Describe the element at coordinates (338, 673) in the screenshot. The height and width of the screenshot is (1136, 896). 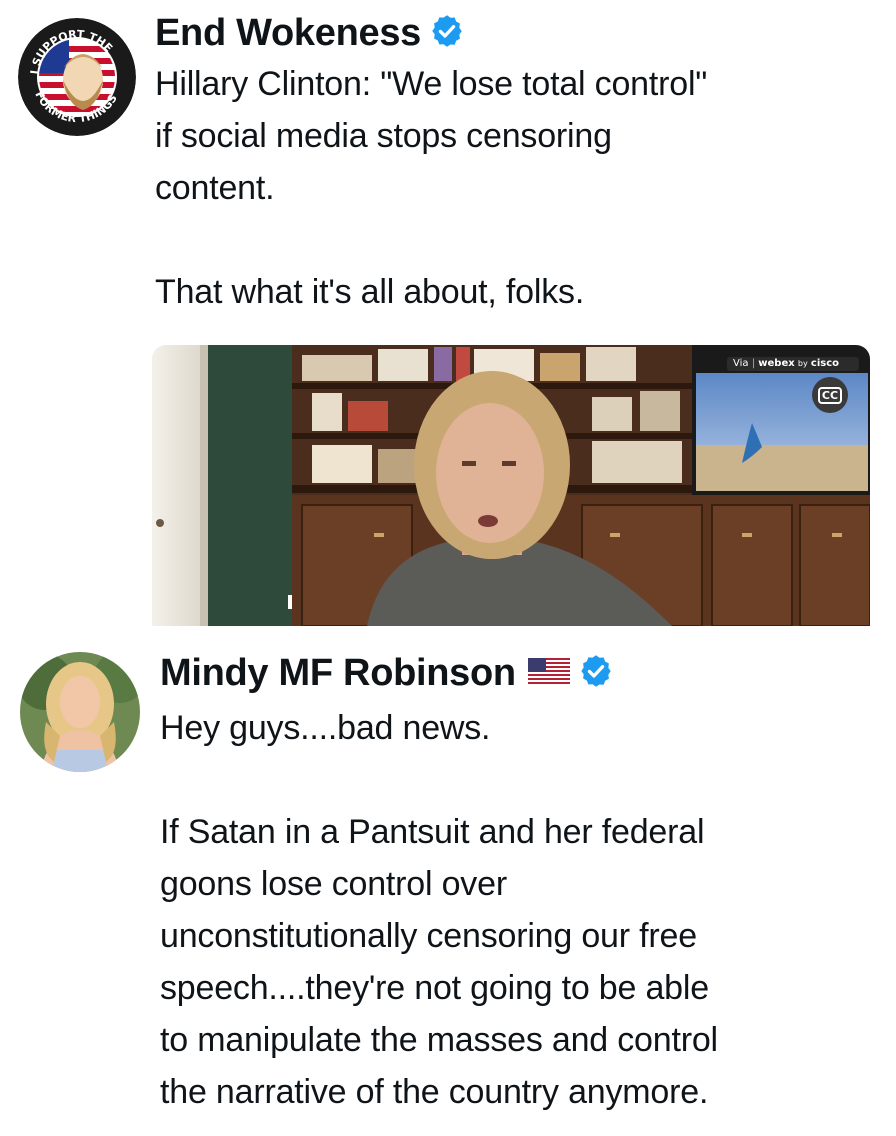
I see `author-name: Mindy MF Robinson` at that location.